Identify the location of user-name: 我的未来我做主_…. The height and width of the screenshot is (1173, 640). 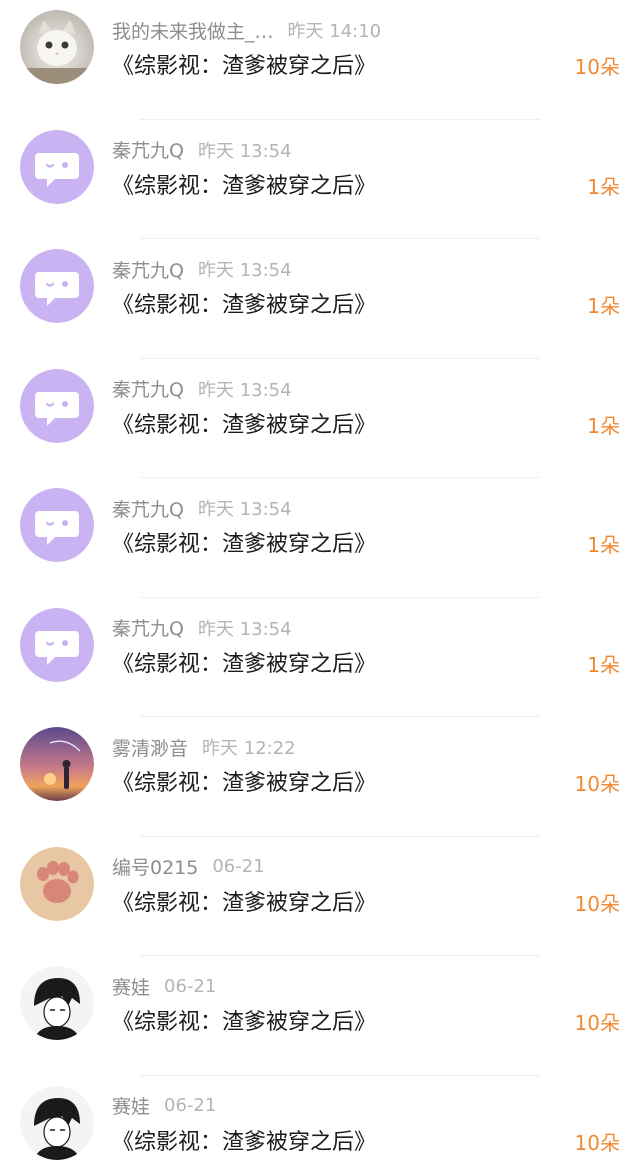
(193, 30).